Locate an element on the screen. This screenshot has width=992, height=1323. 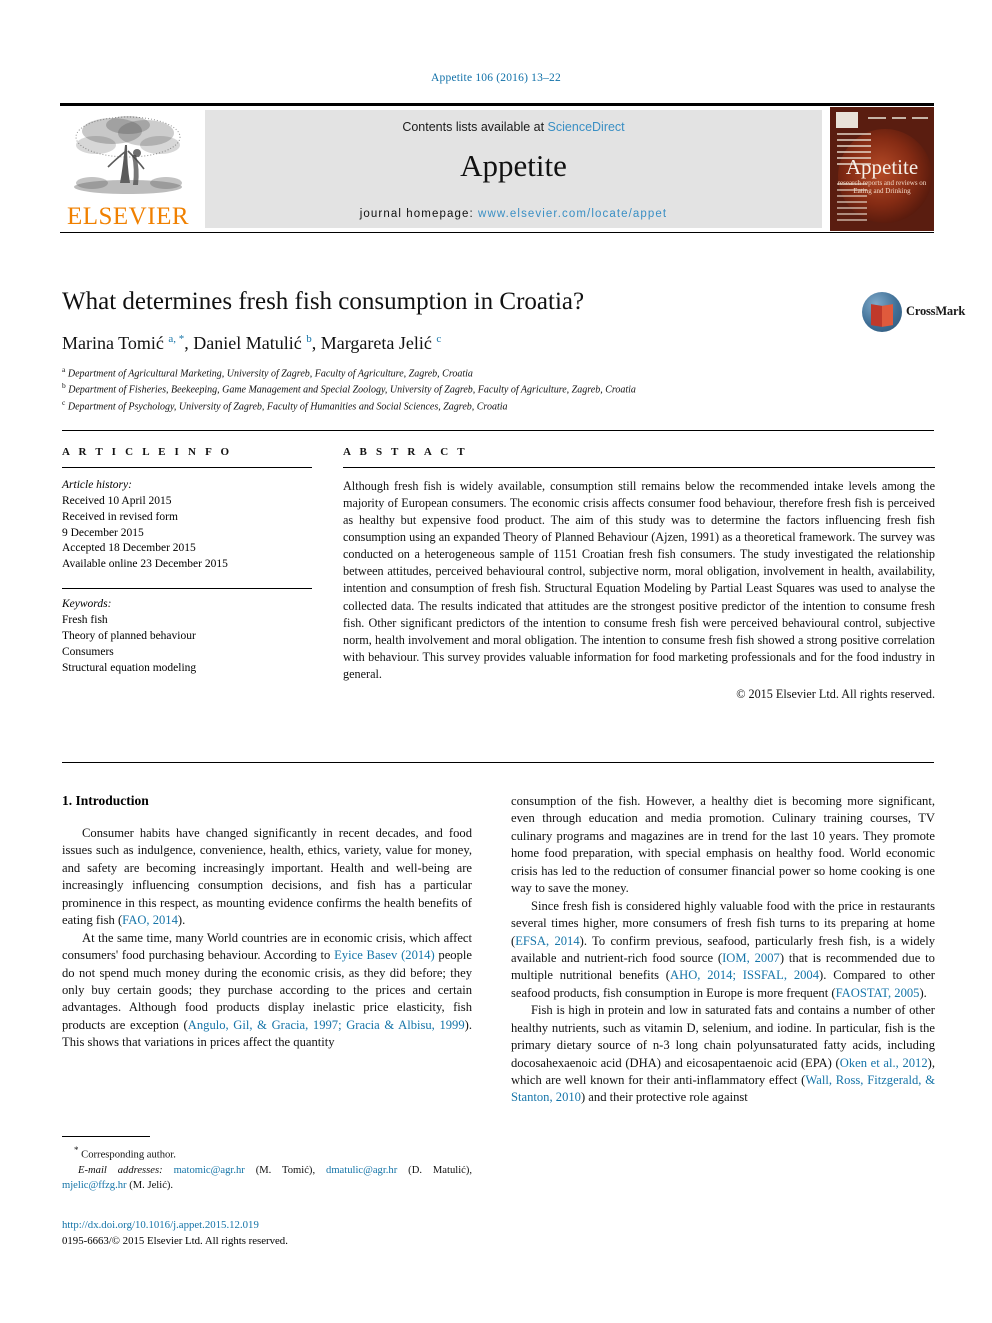
masthead-top-rule is located at coordinates (497, 104).